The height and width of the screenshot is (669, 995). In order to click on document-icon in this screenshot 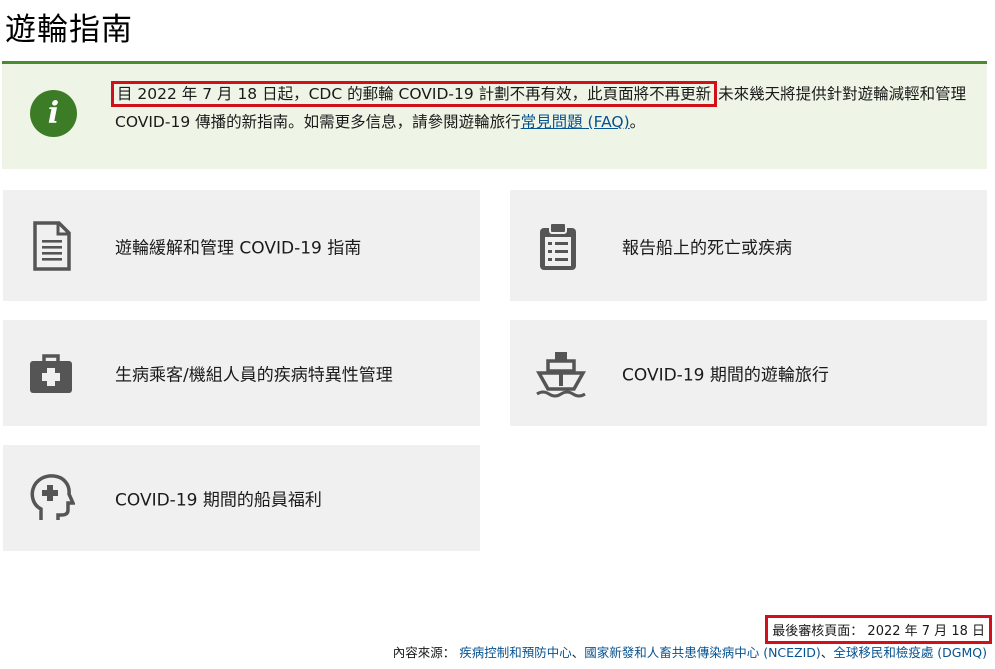, I will do `click(51, 246)`.